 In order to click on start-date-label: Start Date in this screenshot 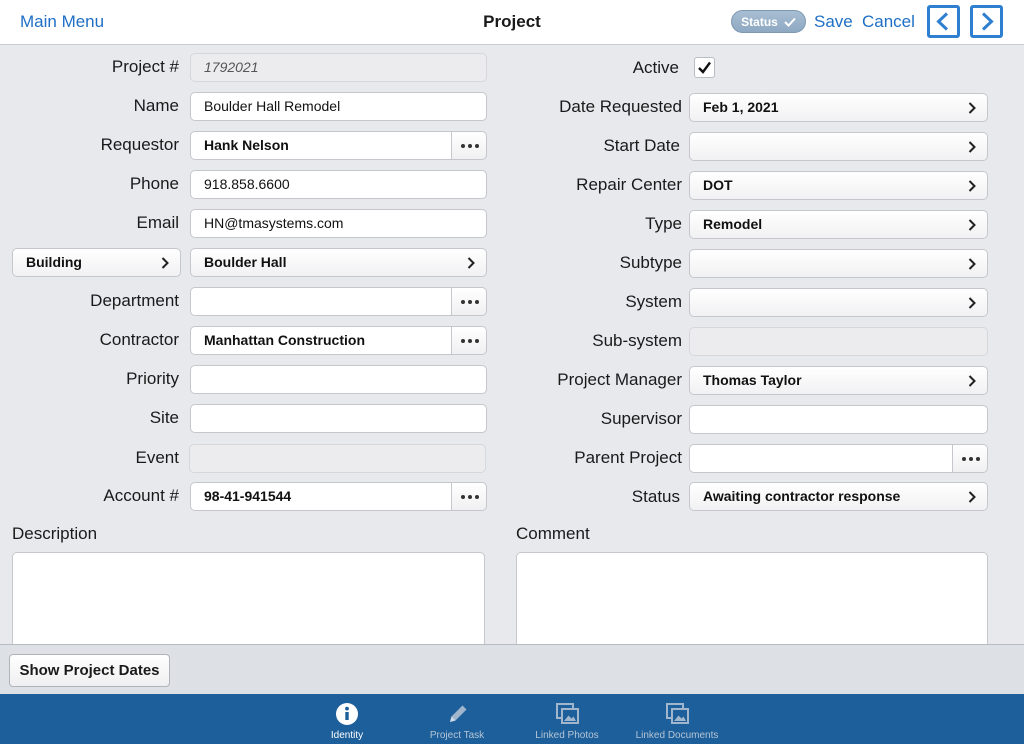, I will do `click(641, 145)`.